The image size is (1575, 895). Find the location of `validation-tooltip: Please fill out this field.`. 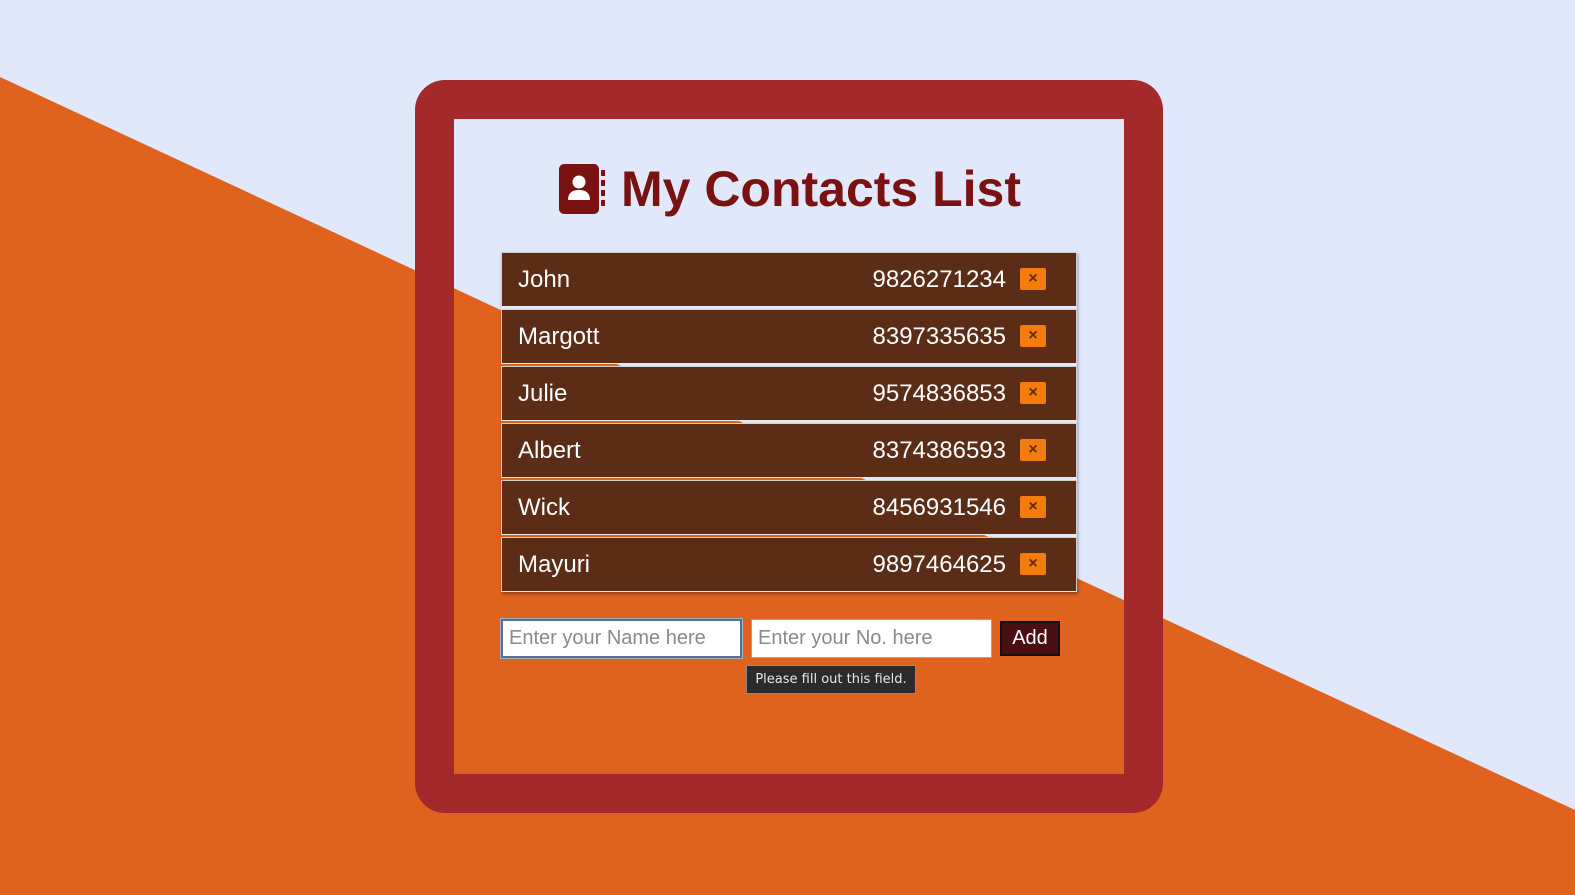

validation-tooltip: Please fill out this field. is located at coordinates (831, 679).